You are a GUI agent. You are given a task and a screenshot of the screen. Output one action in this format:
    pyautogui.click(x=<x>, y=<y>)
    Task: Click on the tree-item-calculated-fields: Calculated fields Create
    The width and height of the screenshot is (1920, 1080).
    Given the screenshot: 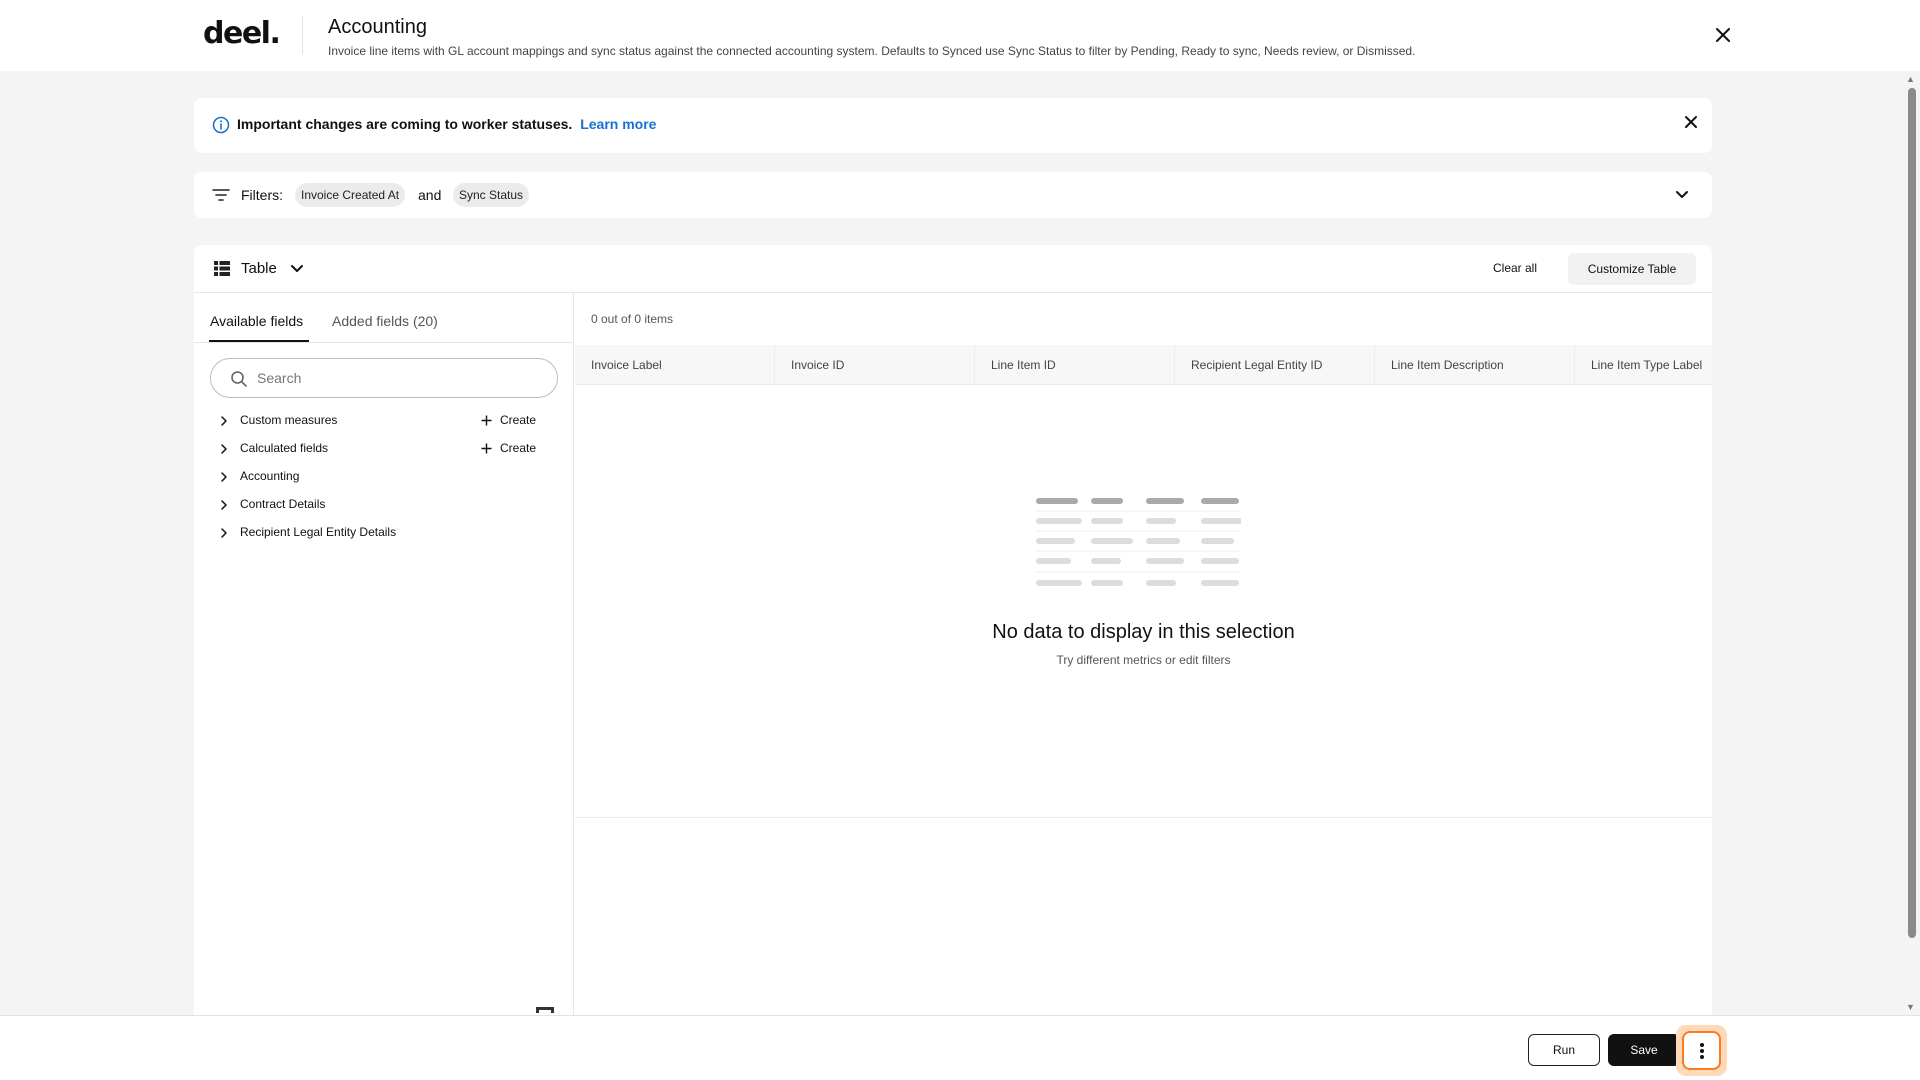 What is the action you would take?
    pyautogui.click(x=384, y=449)
    